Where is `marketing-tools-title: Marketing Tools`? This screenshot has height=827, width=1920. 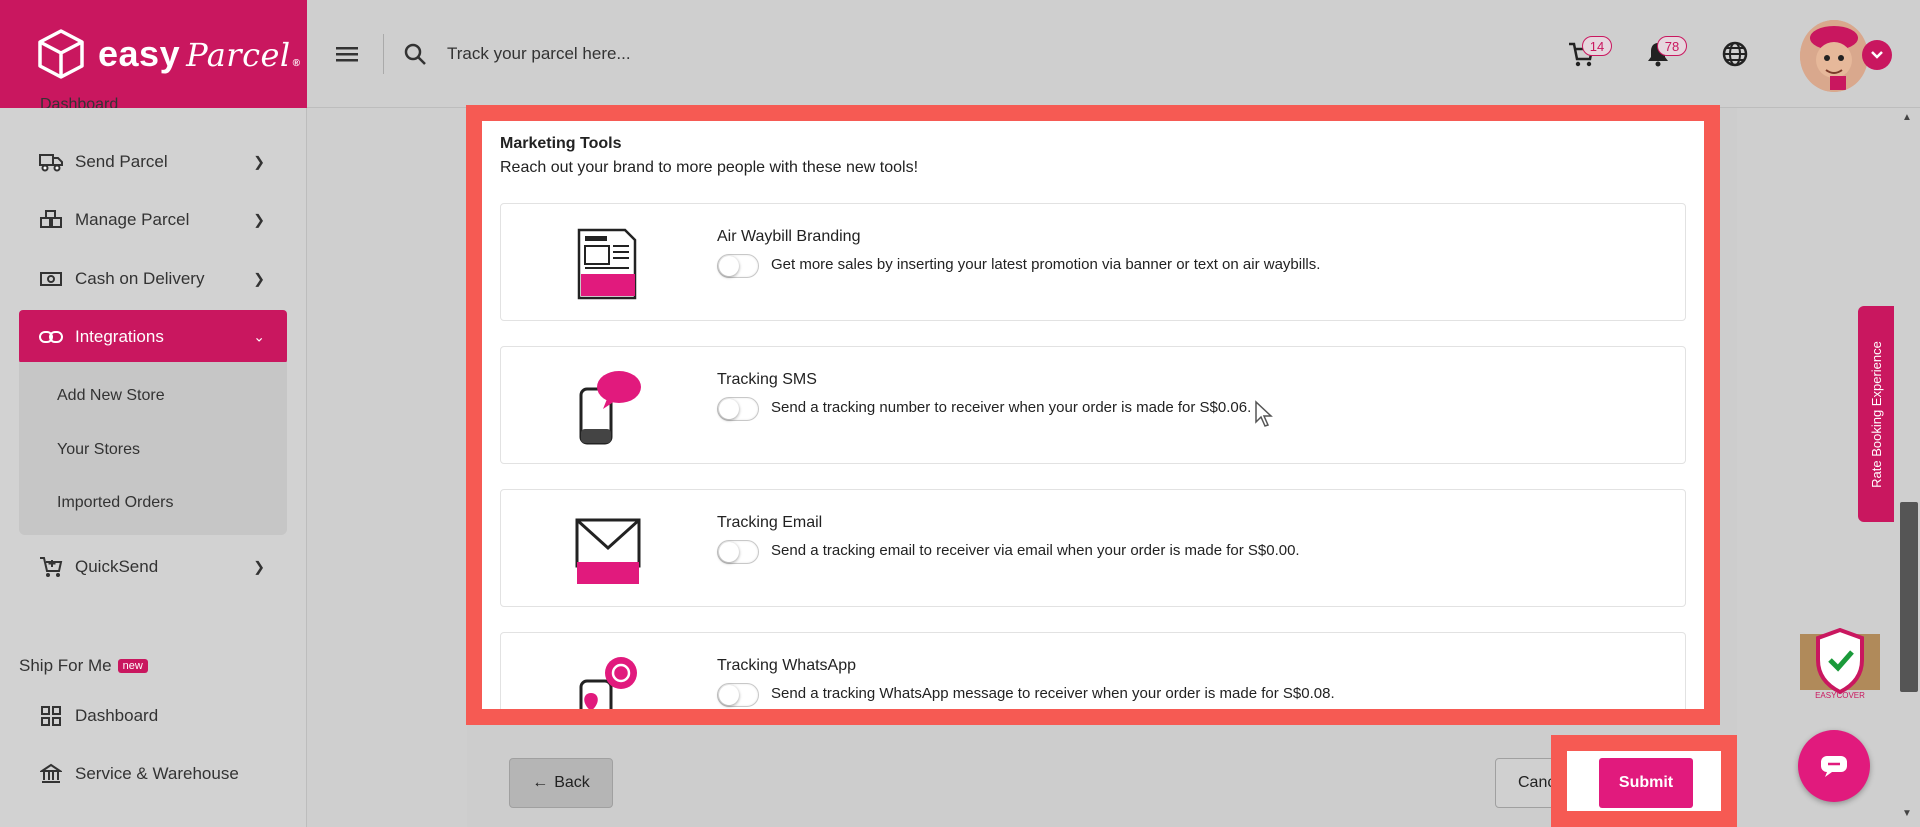 marketing-tools-title: Marketing Tools is located at coordinates (561, 143).